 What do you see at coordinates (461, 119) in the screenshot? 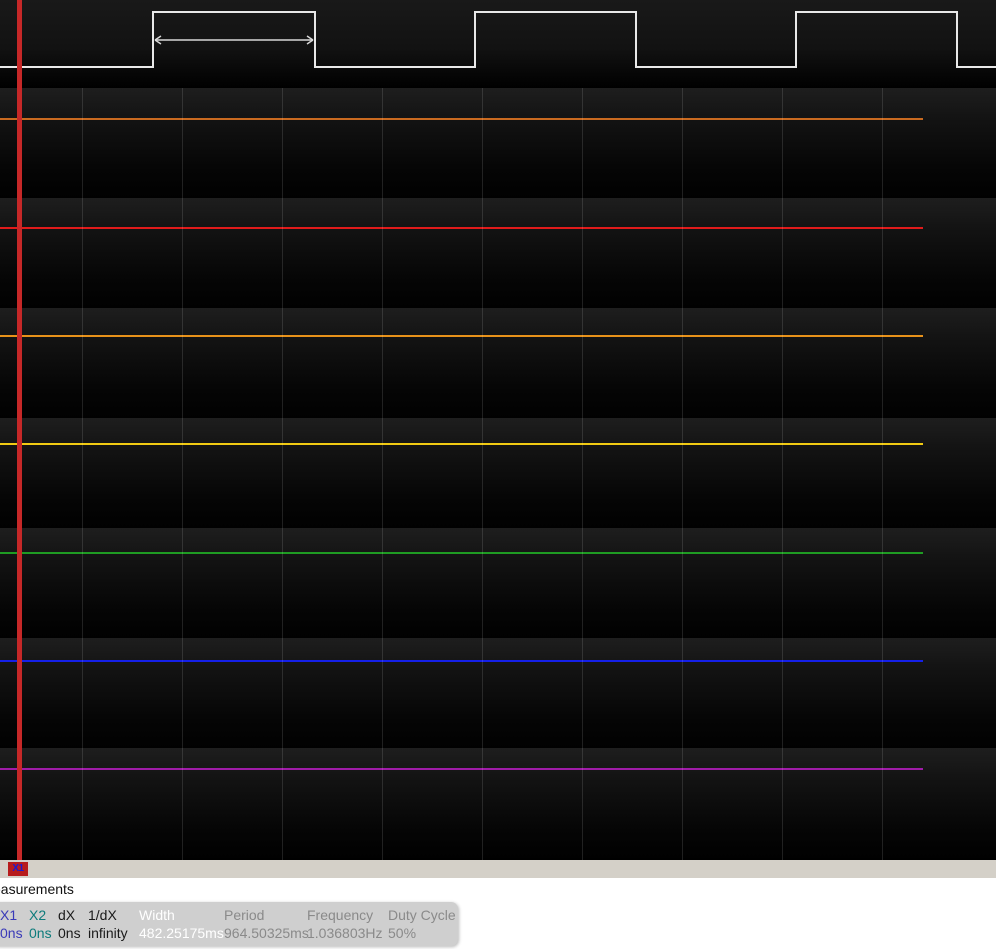
I see `trace-orange` at bounding box center [461, 119].